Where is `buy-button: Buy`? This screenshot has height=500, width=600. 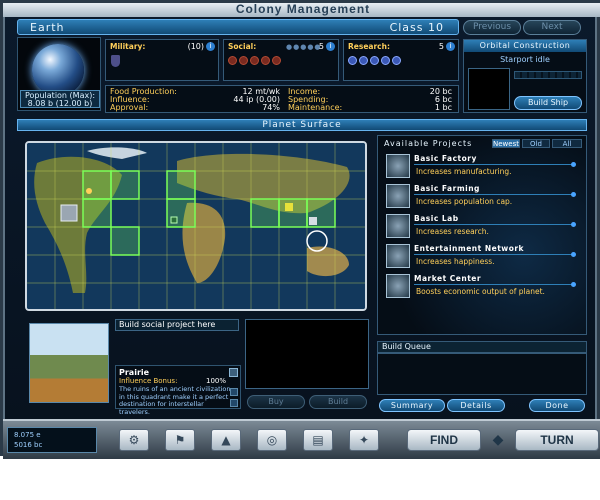 buy-button: Buy is located at coordinates (276, 402).